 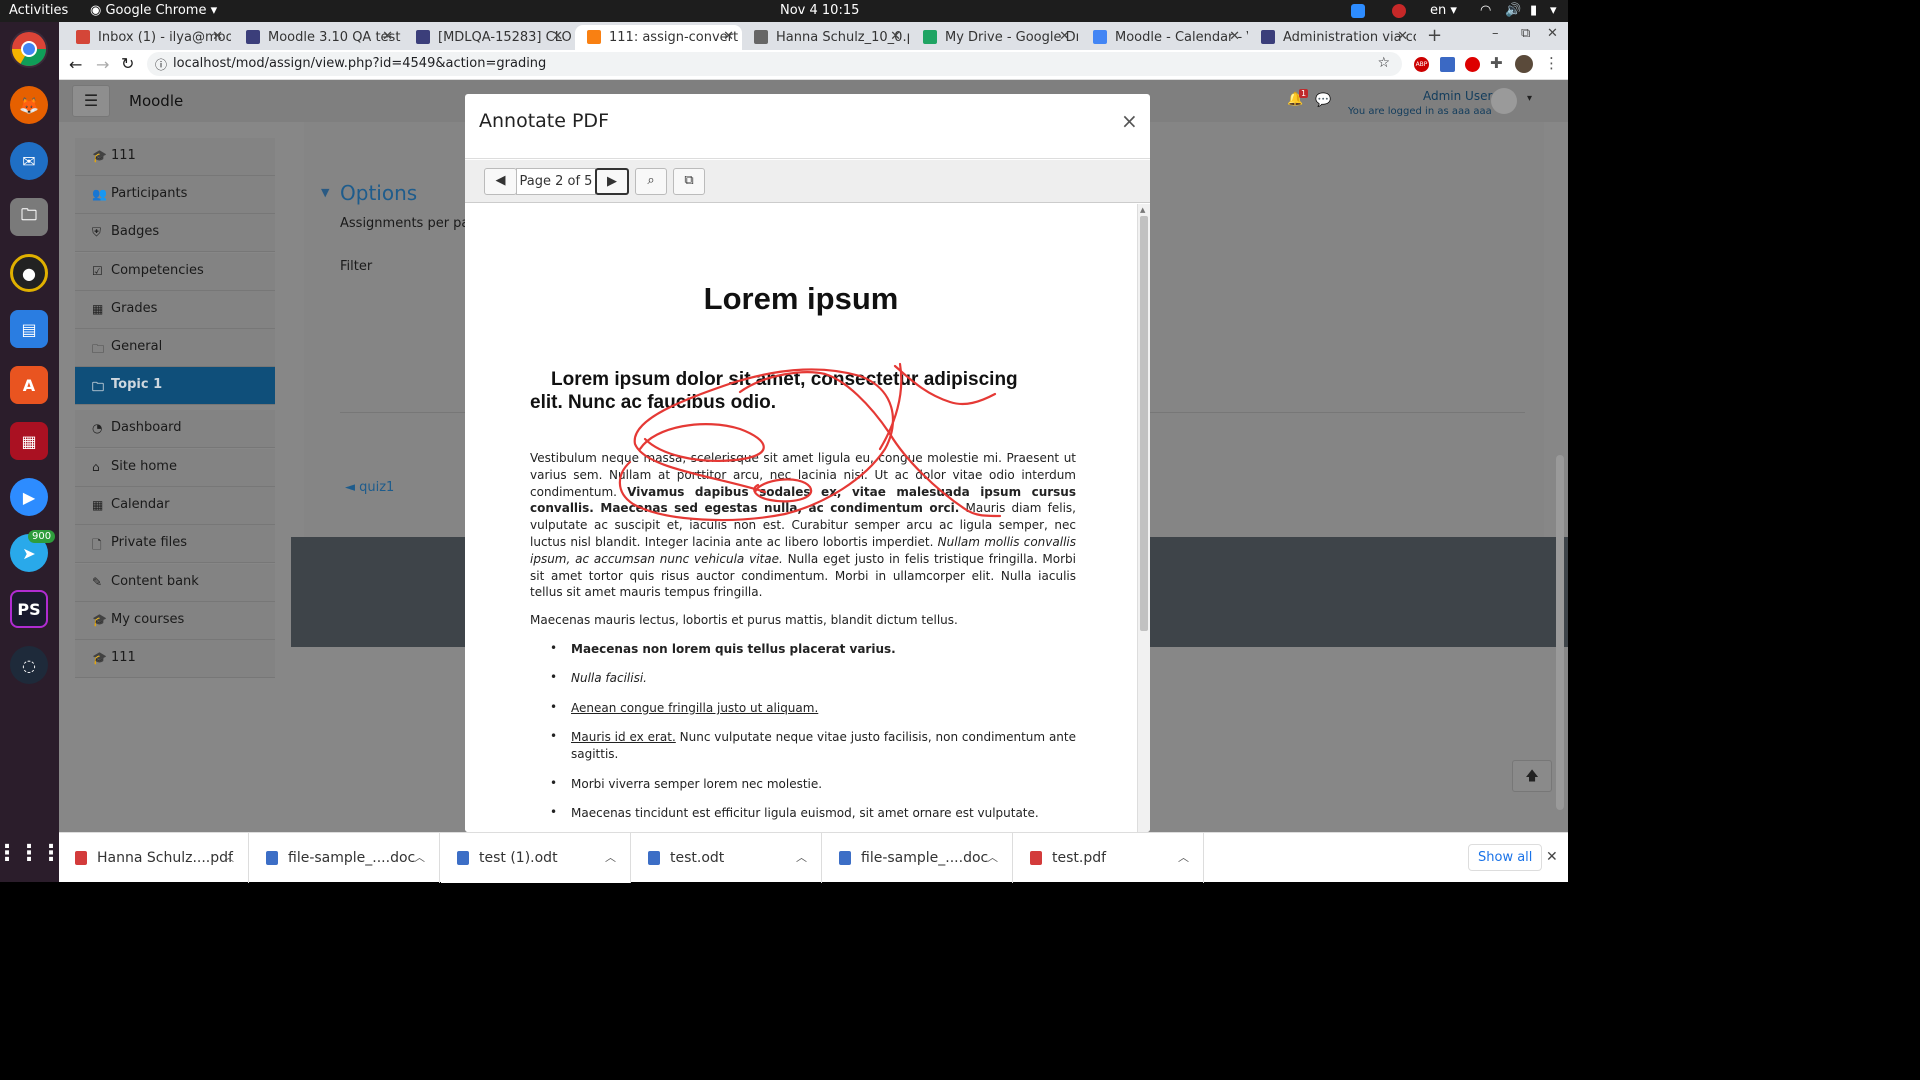 What do you see at coordinates (175, 621) in the screenshot?
I see `nav-item-my-courses: 🎓 My courses` at bounding box center [175, 621].